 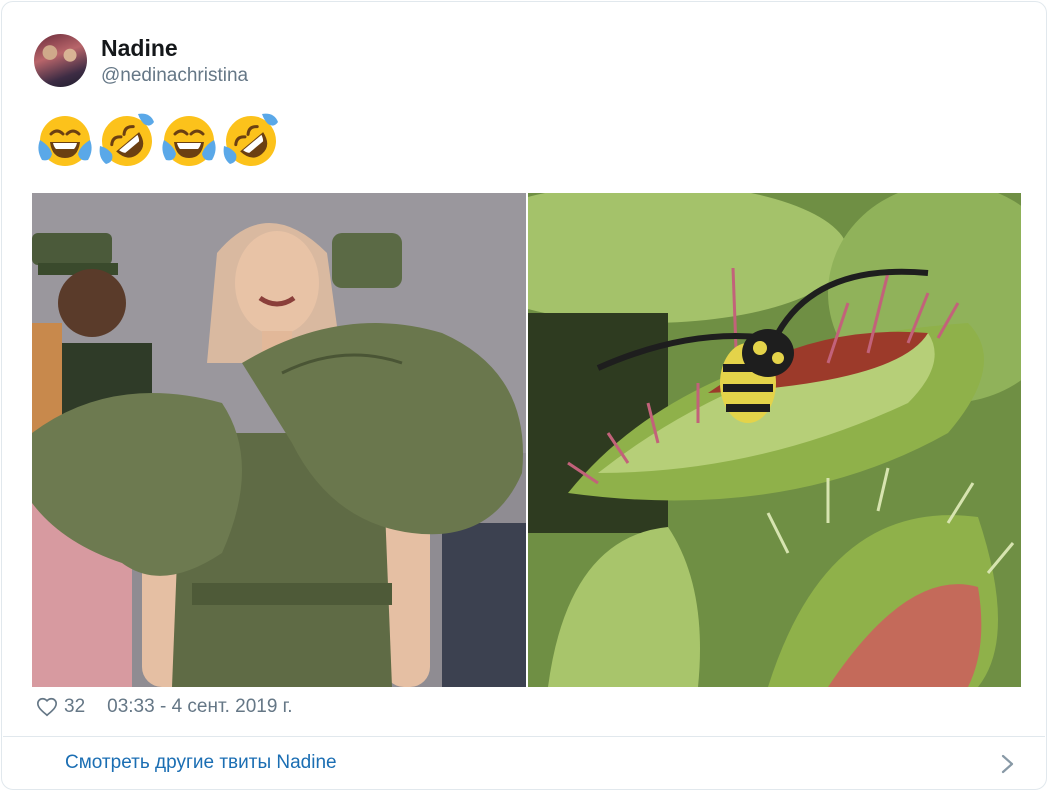 What do you see at coordinates (524, 736) in the screenshot?
I see `footer-divider` at bounding box center [524, 736].